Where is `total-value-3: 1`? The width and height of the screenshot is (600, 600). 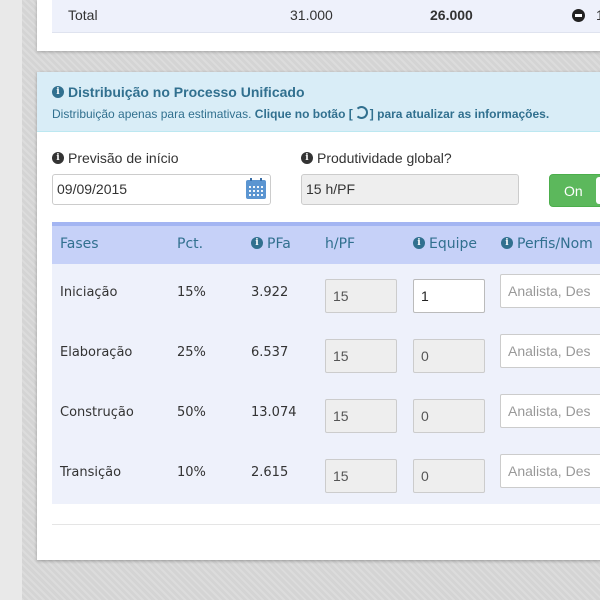 total-value-3: 1 is located at coordinates (598, 15).